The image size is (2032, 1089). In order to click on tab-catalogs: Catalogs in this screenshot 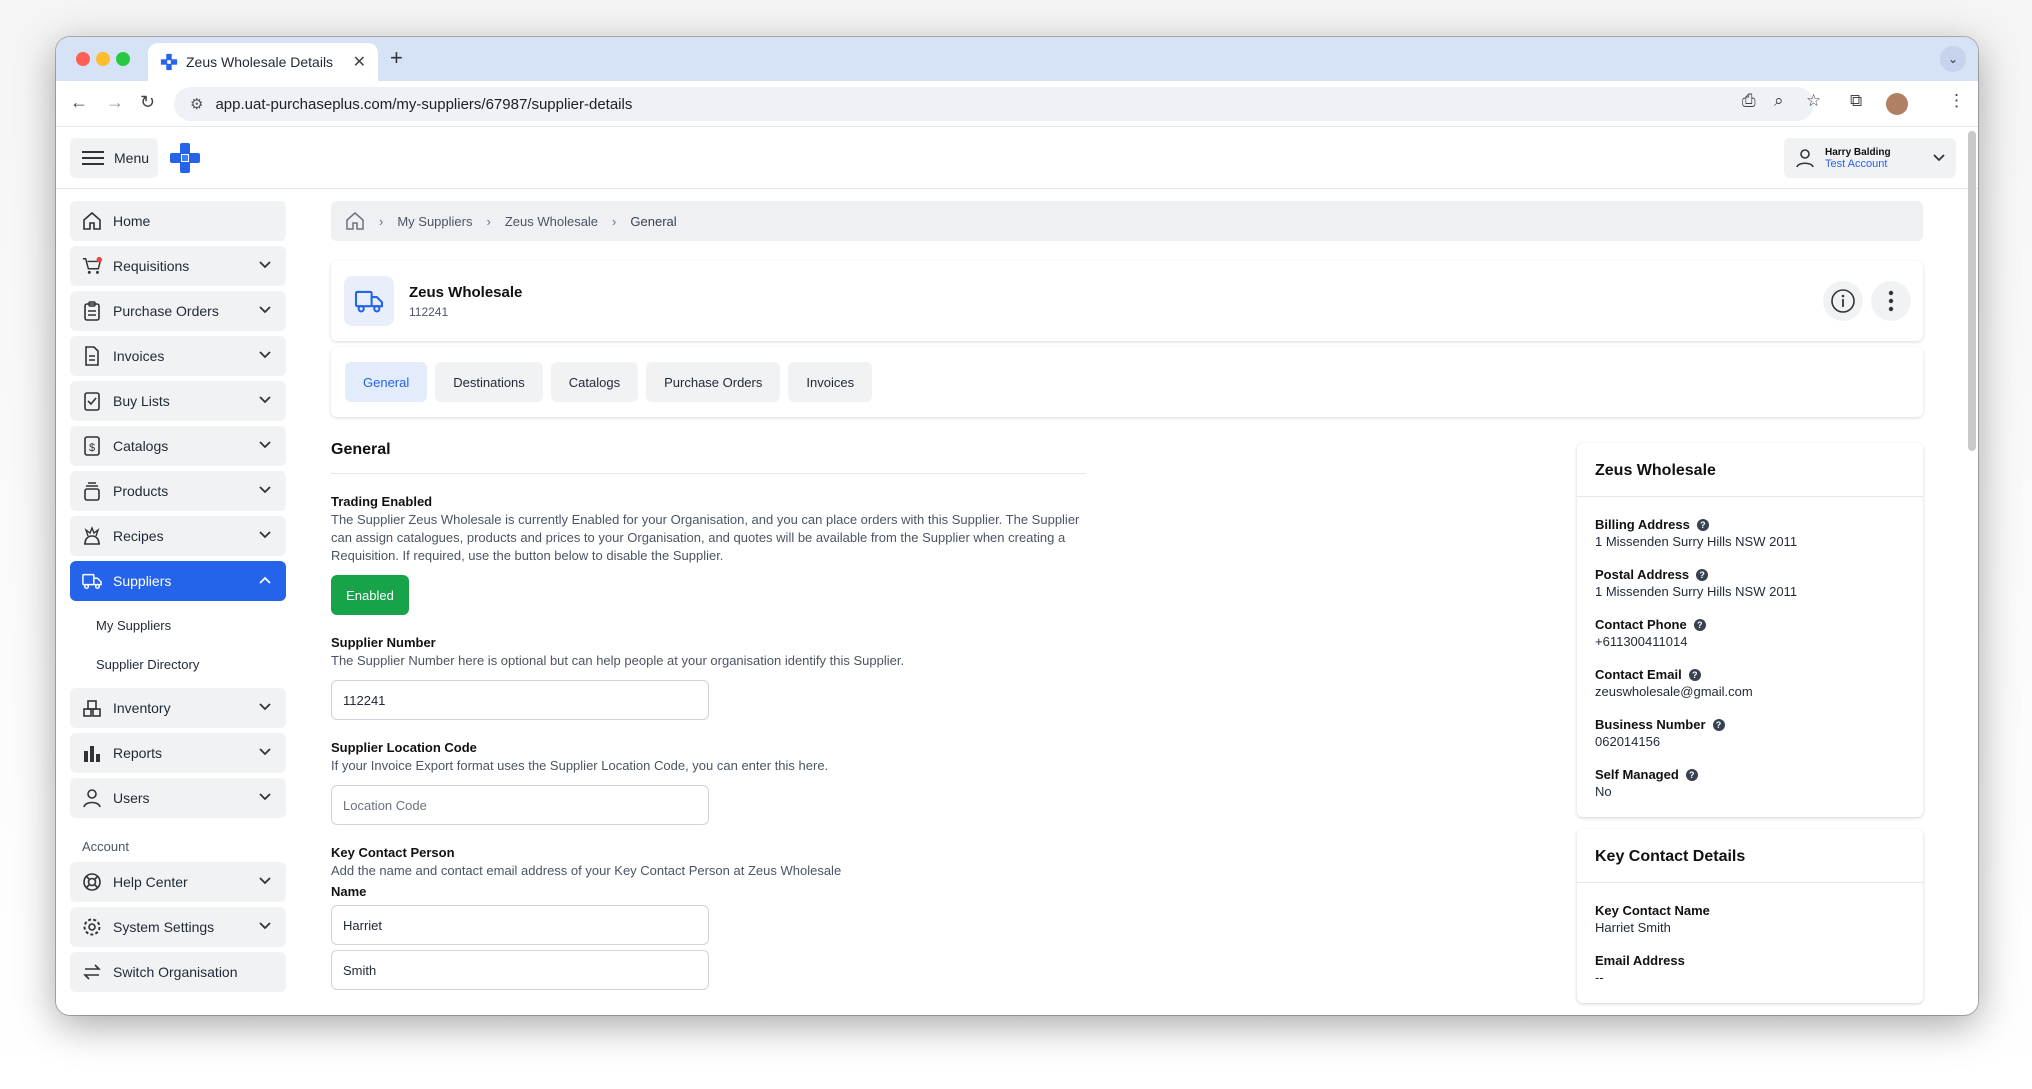, I will do `click(594, 382)`.